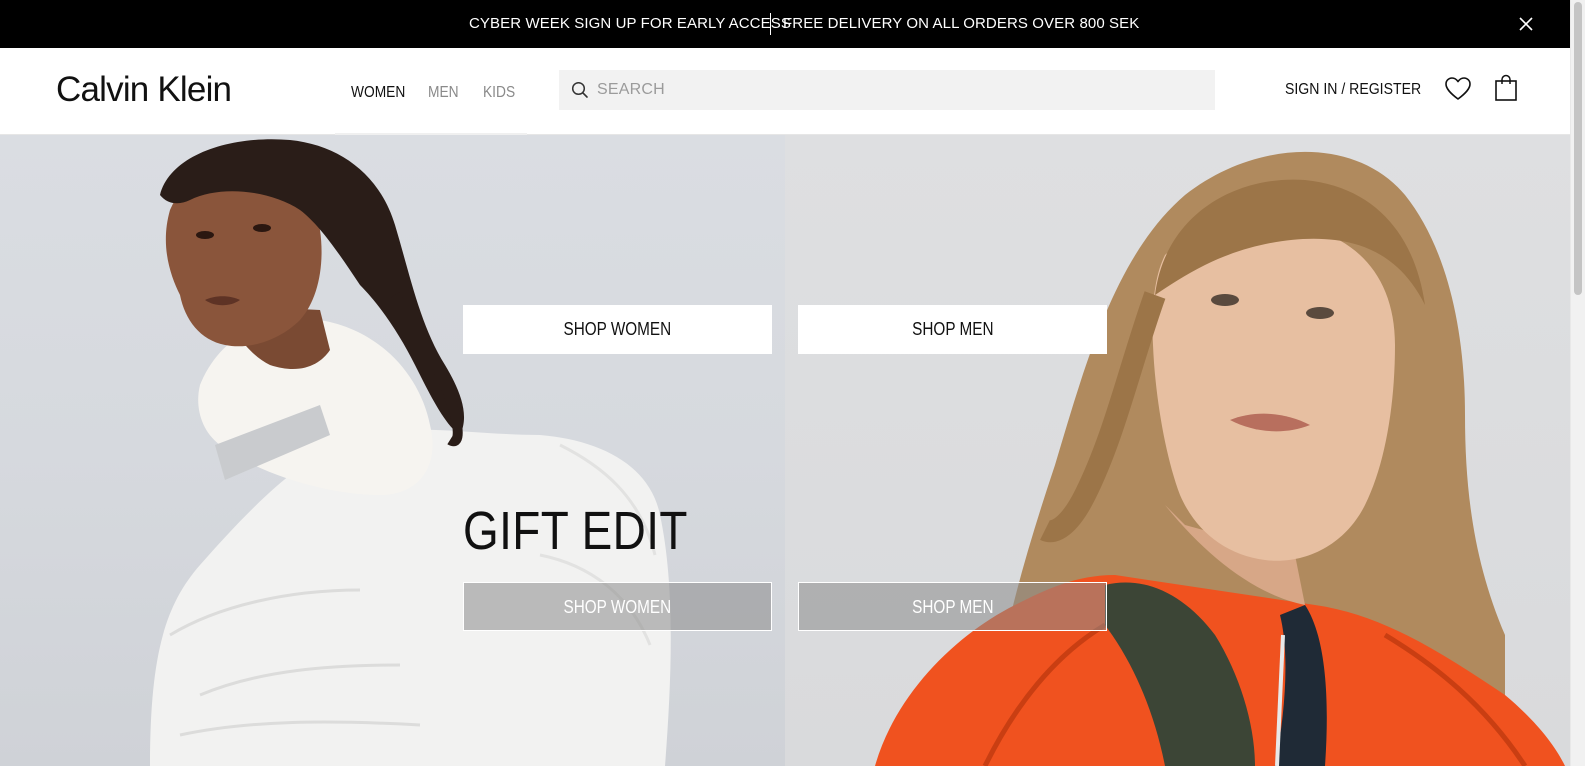 The image size is (1585, 766). What do you see at coordinates (144, 90) in the screenshot?
I see `brand-logo: Calvin Klein` at bounding box center [144, 90].